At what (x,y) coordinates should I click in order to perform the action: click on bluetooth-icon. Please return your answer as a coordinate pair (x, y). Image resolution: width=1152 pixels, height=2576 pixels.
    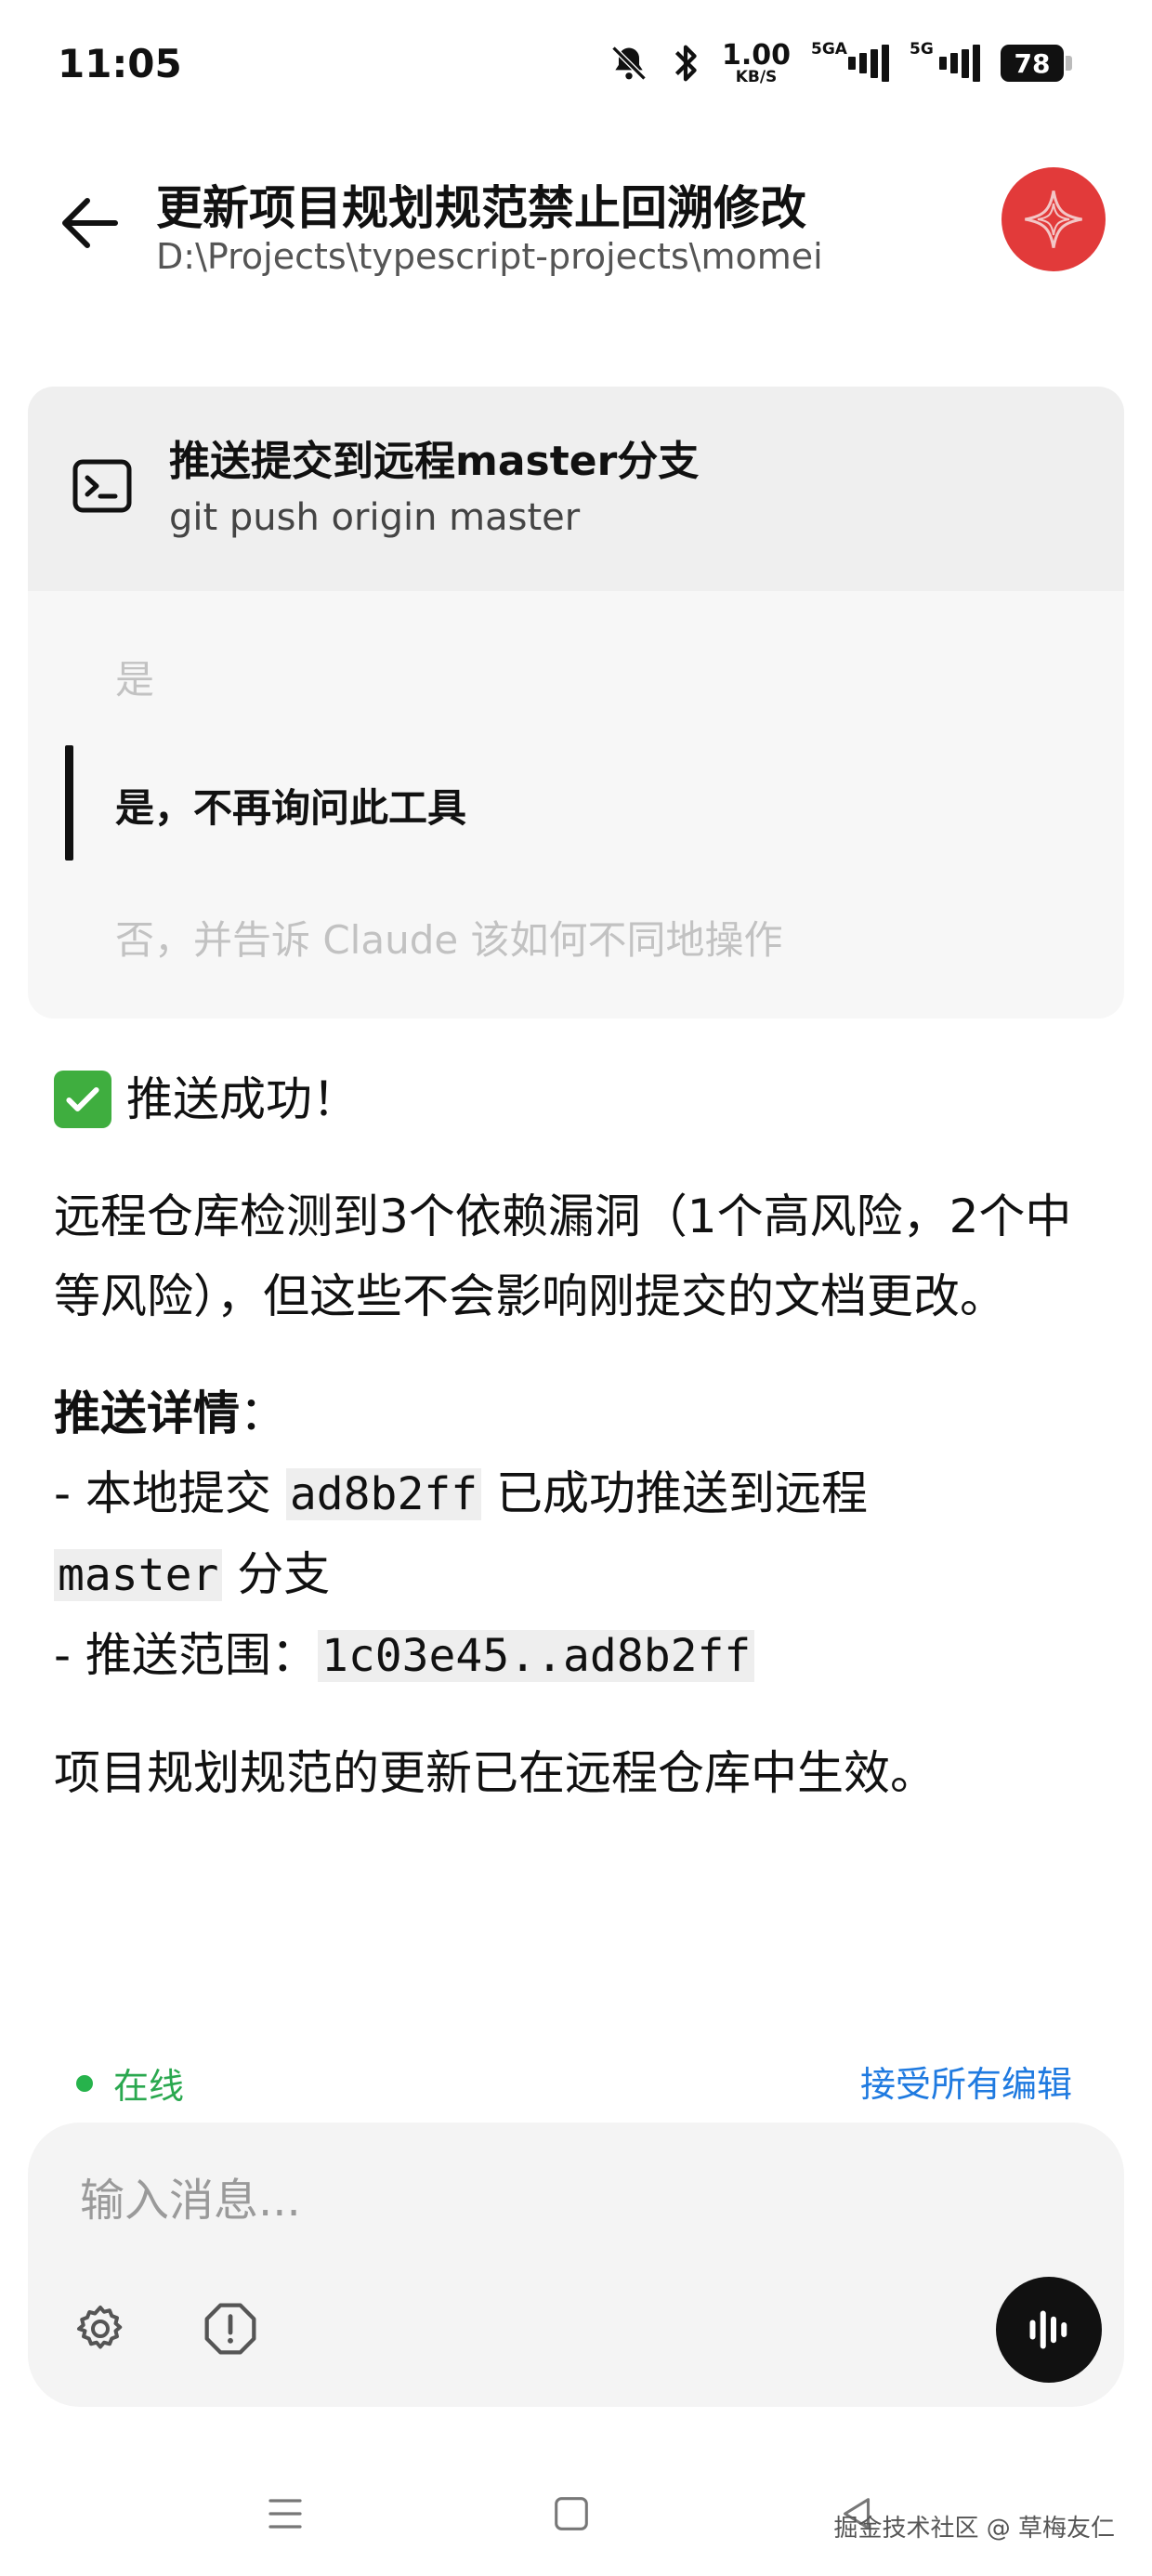
    Looking at the image, I should click on (685, 63).